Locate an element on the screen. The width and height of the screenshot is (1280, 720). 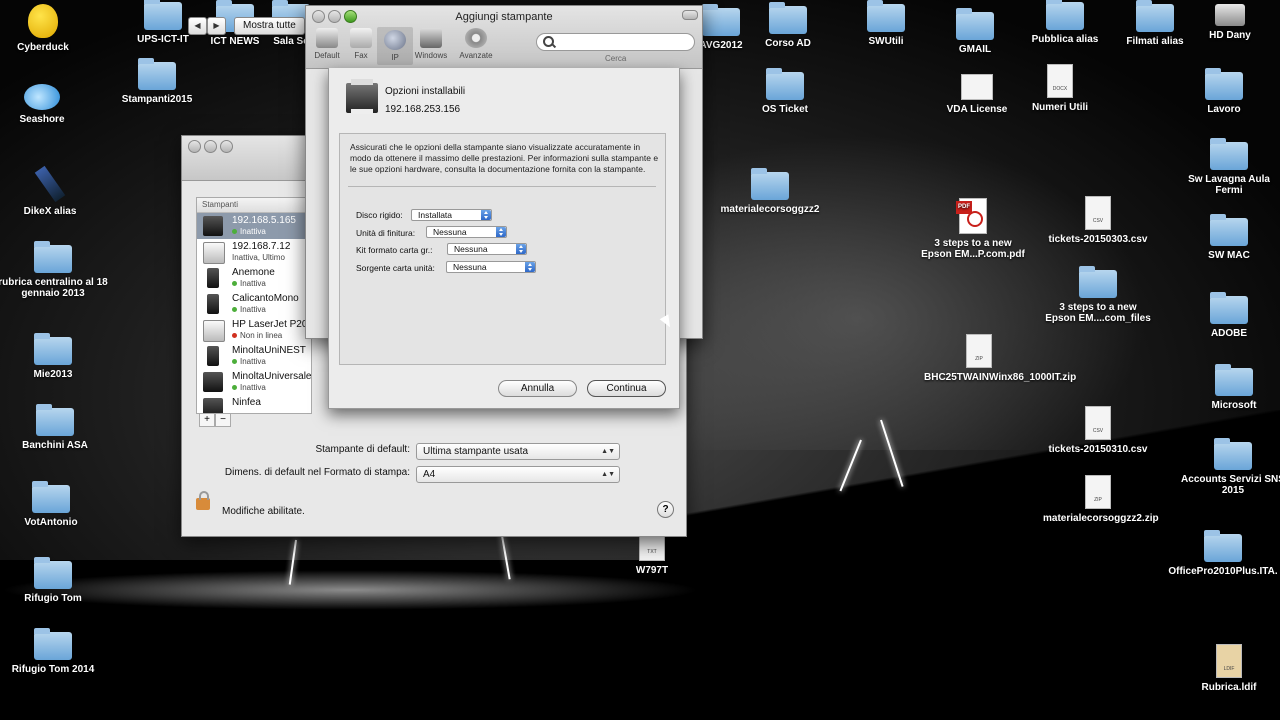
large-paper-kit-select: Nessuna is located at coordinates (487, 249).